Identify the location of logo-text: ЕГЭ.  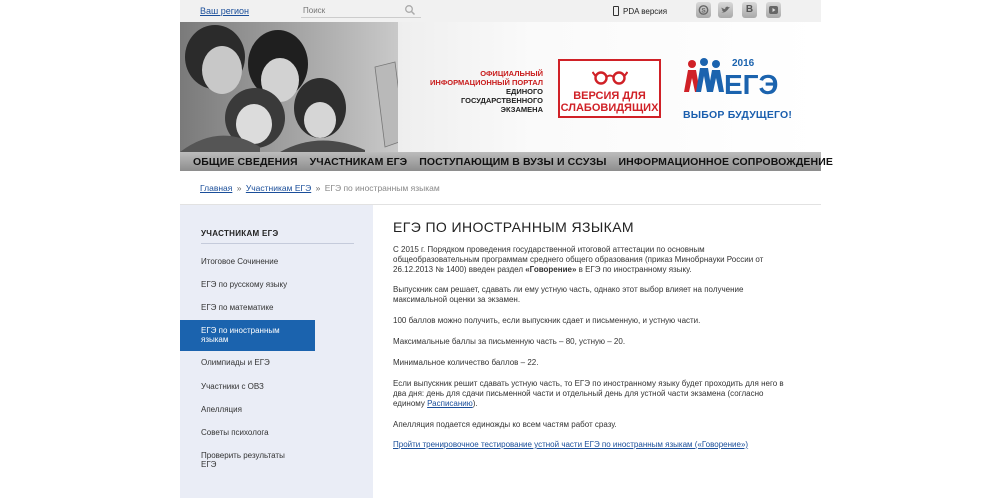
(751, 84).